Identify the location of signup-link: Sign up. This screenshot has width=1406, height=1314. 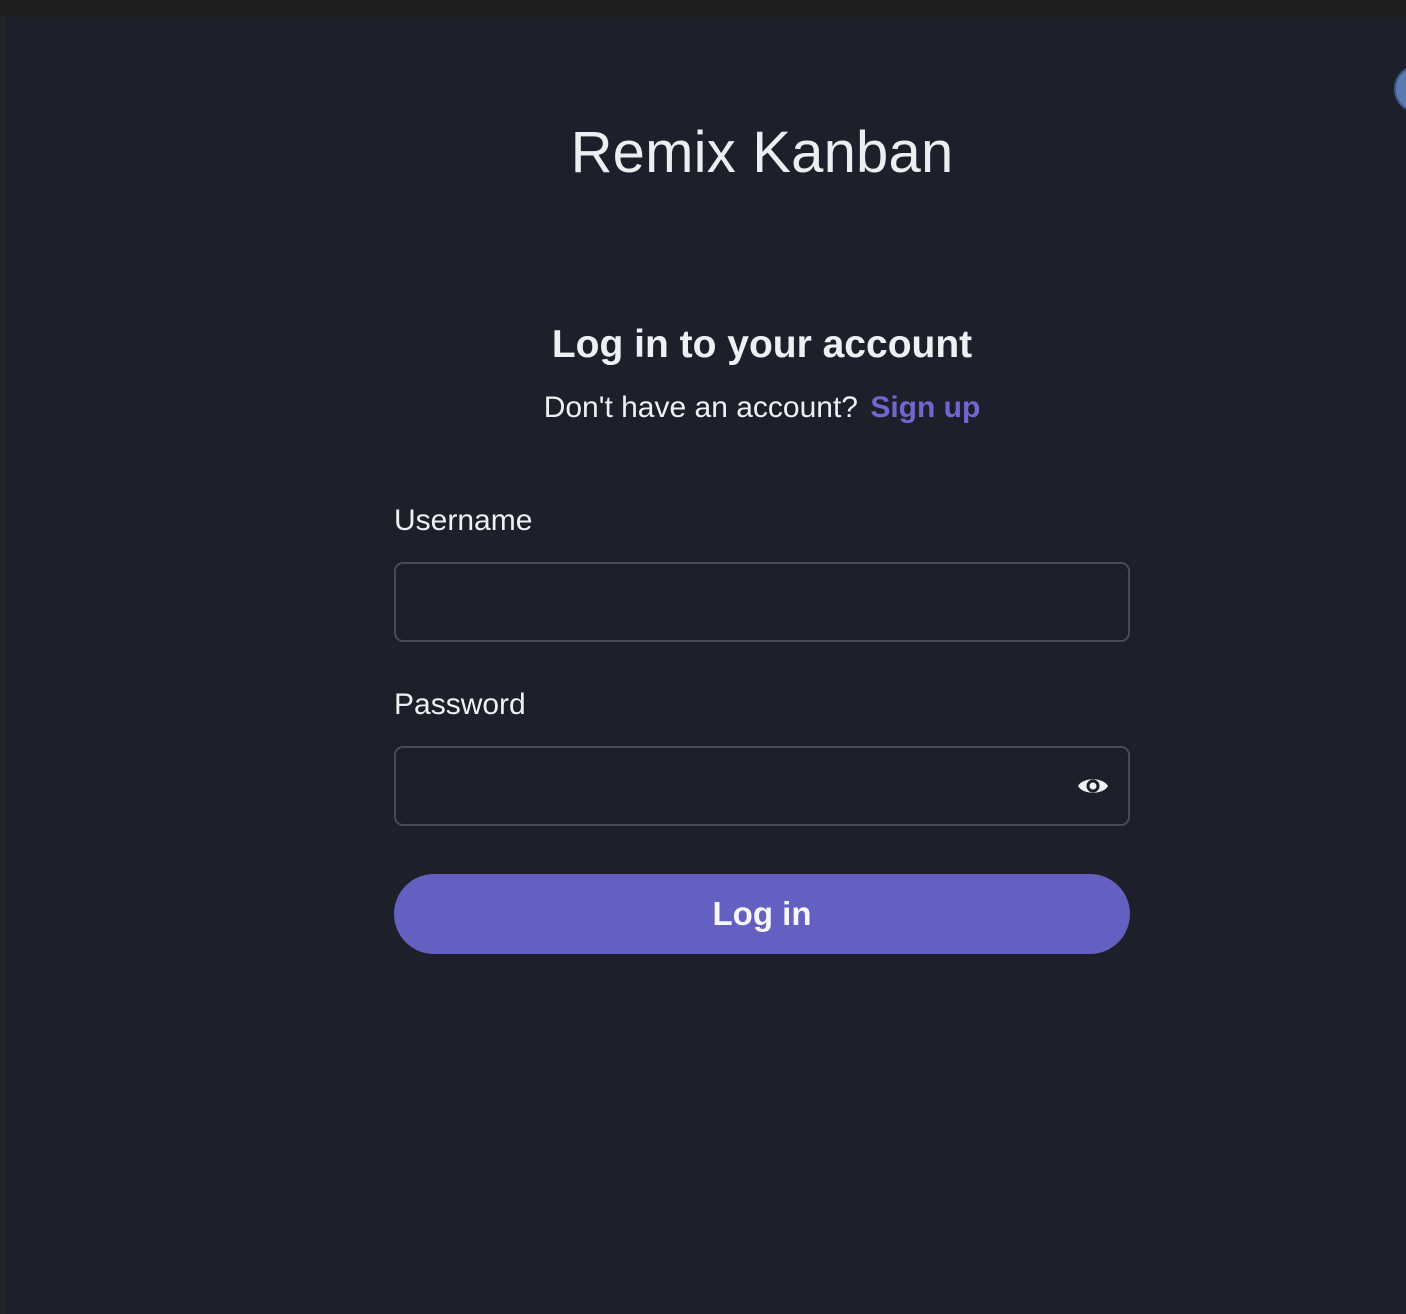
(925, 407).